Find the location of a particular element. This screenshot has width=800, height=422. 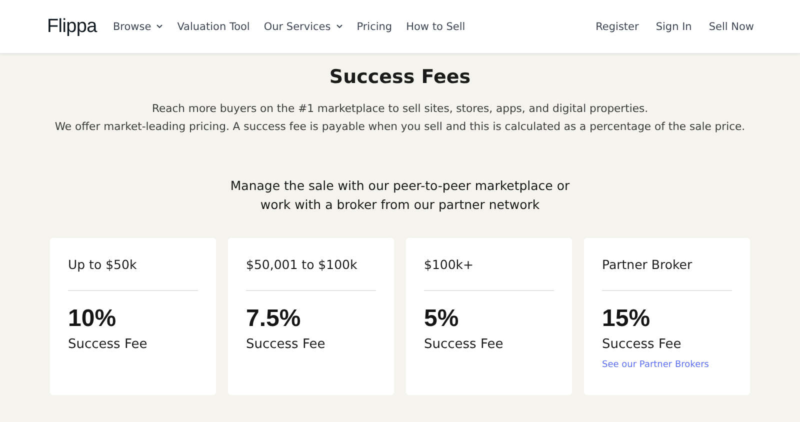

price-range: Up to $50k is located at coordinates (103, 265).